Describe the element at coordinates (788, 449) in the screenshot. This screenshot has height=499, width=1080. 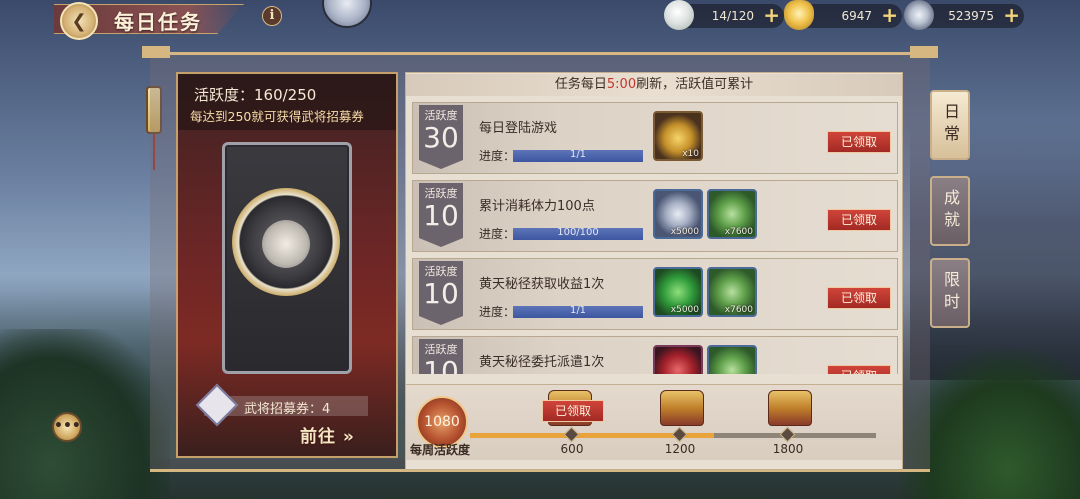
I see `milestone-value: 1800` at that location.